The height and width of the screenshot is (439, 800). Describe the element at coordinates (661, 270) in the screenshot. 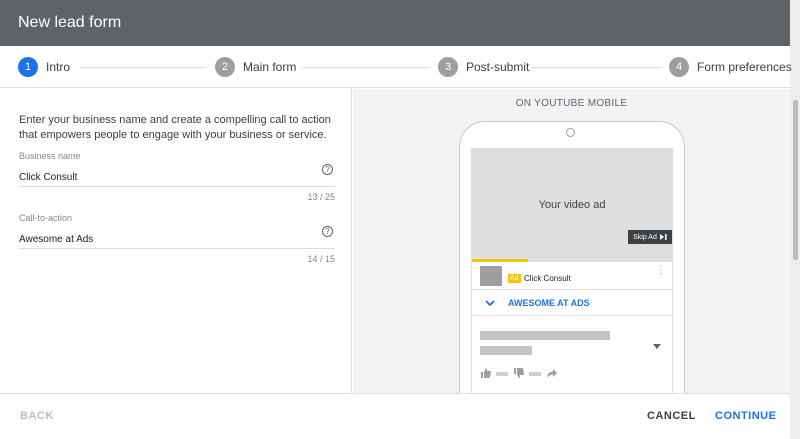

I see `more-vert-icon: ⋮` at that location.